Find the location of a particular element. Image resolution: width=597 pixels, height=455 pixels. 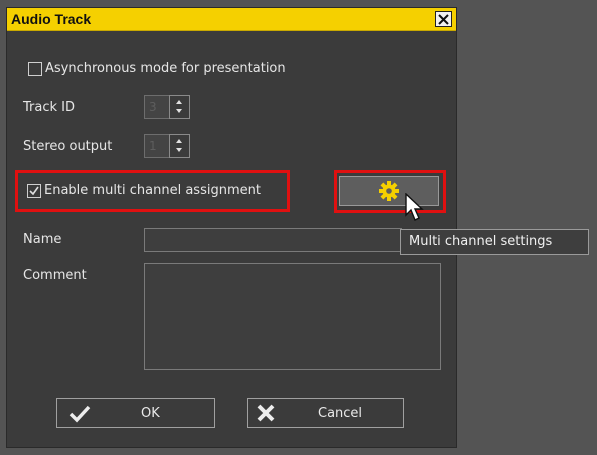

dialog-title: Audio Track is located at coordinates (51, 19).